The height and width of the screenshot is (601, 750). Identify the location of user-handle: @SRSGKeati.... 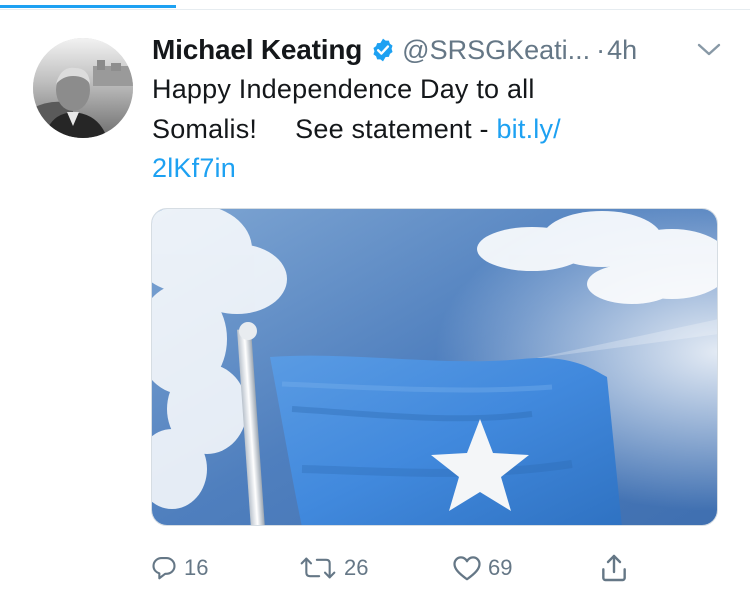
(496, 50).